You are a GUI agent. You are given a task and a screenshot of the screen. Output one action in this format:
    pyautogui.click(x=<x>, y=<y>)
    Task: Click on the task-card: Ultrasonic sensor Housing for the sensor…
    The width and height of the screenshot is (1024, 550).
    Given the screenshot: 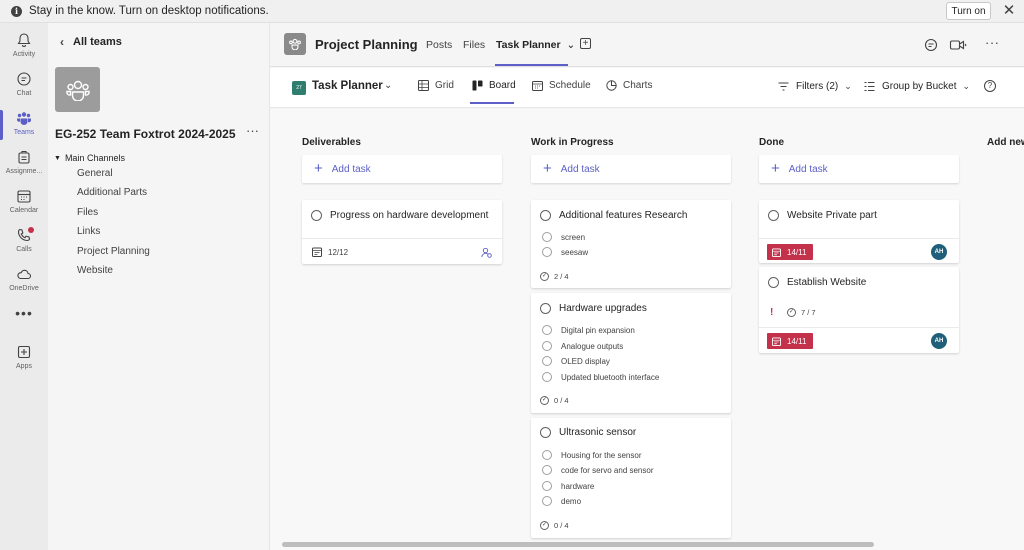 What is the action you would take?
    pyautogui.click(x=631, y=478)
    